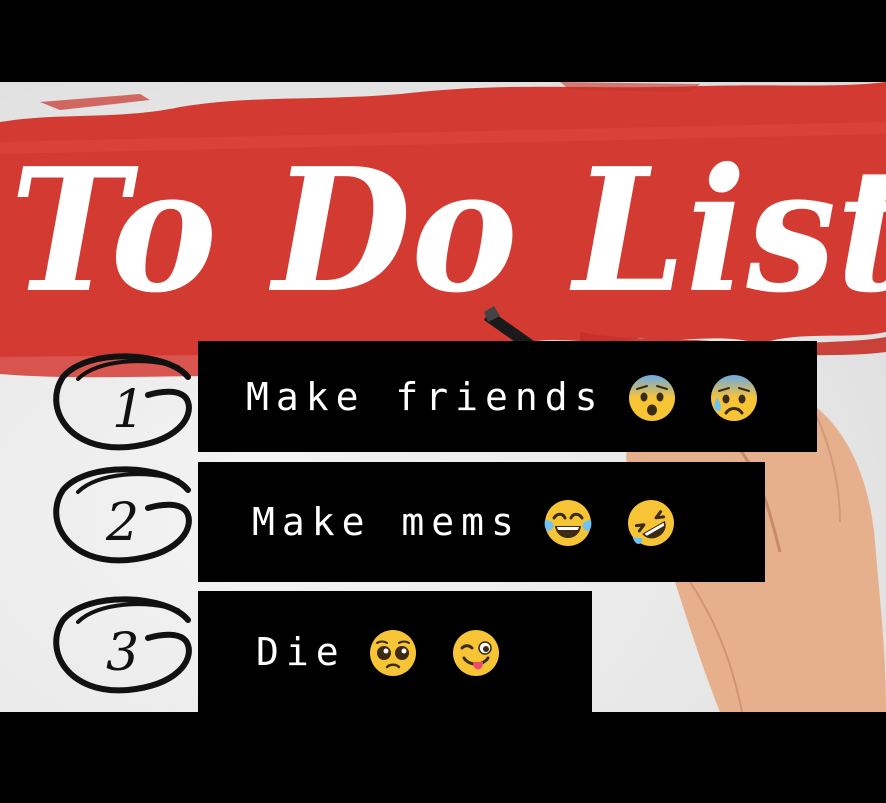  What do you see at coordinates (122, 523) in the screenshot?
I see `number-label-2: 2` at bounding box center [122, 523].